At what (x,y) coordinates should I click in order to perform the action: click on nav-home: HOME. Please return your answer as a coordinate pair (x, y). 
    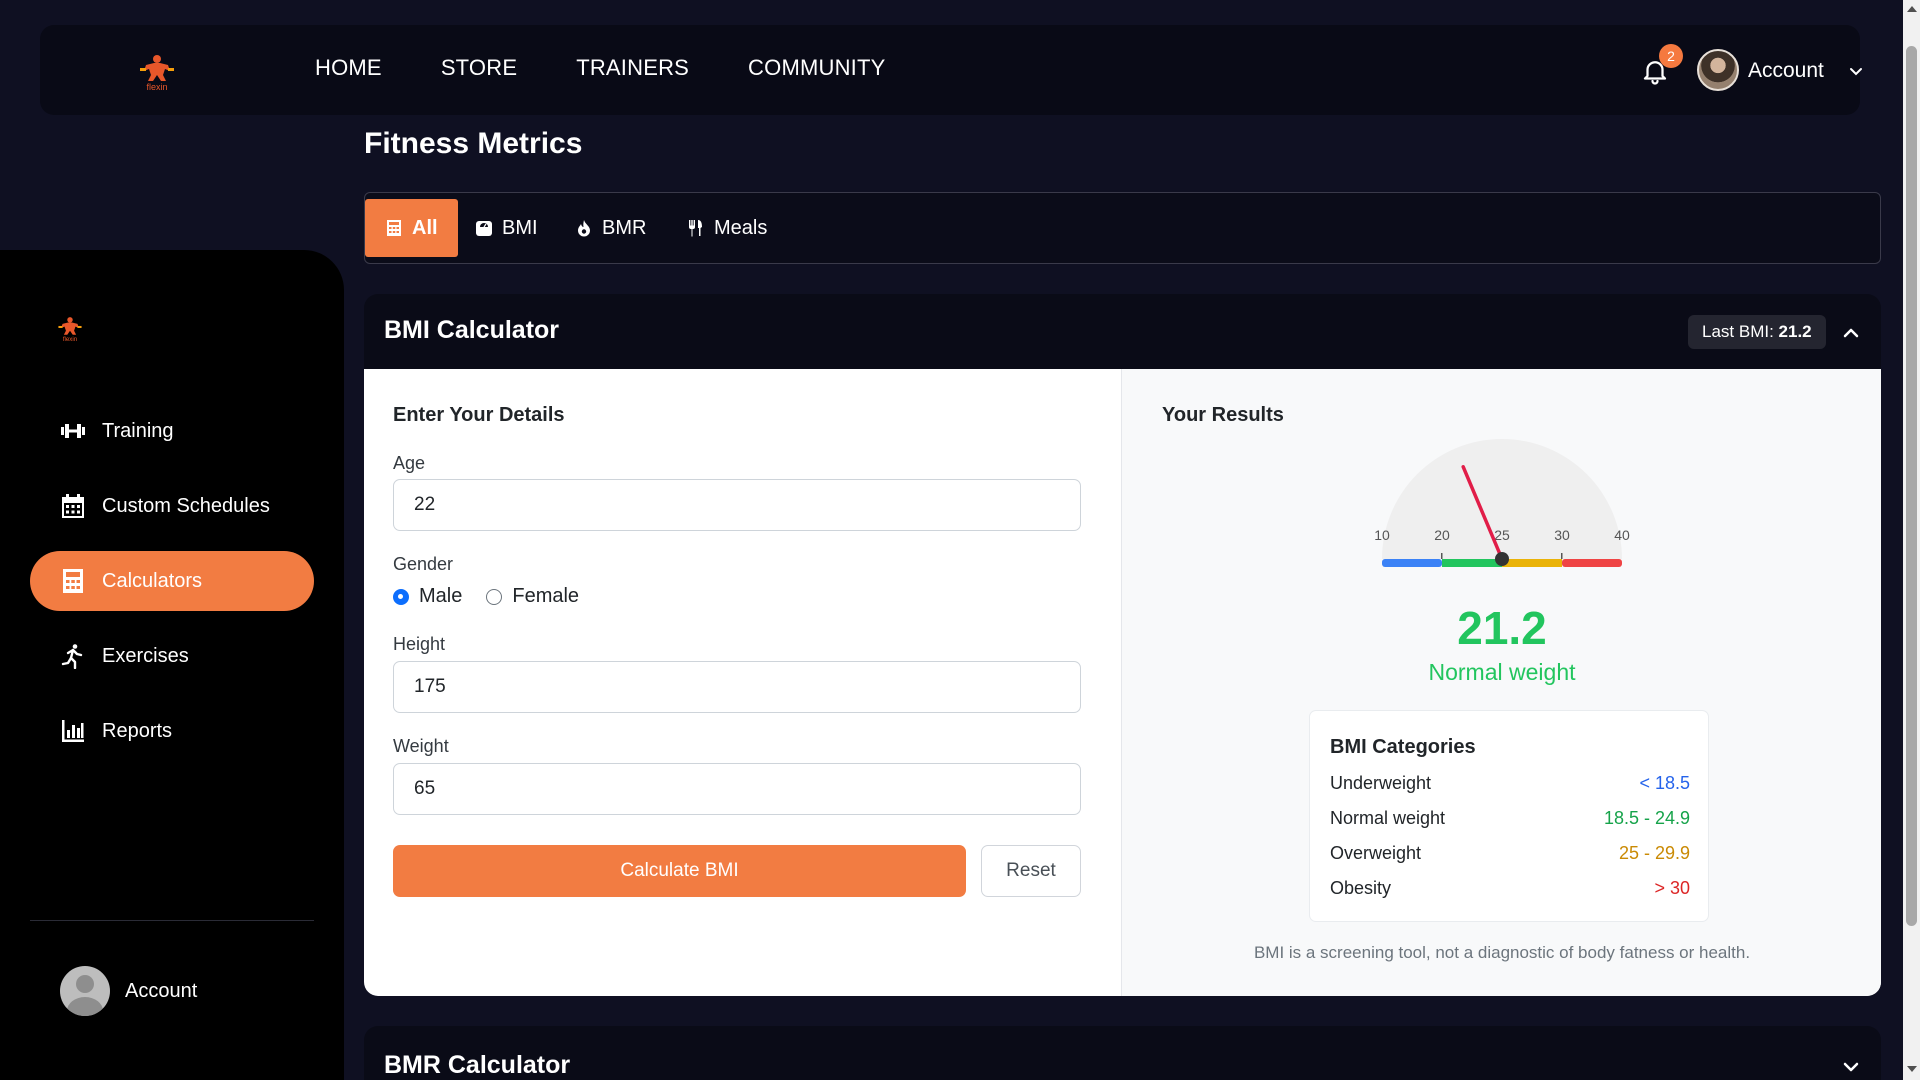
    Looking at the image, I should click on (348, 68).